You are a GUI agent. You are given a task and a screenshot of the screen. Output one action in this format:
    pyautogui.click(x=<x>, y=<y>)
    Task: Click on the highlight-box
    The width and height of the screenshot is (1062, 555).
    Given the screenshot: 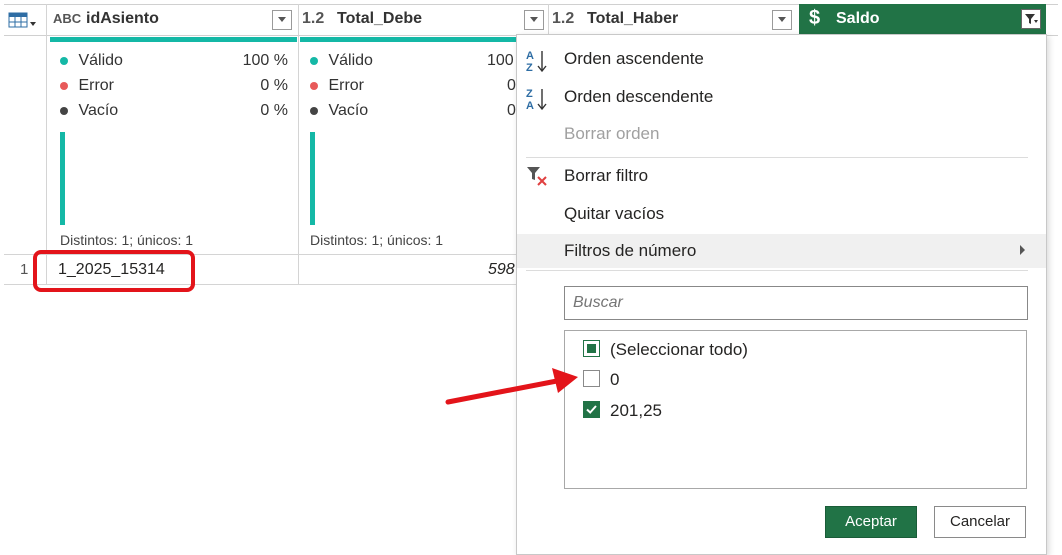 What is the action you would take?
    pyautogui.click(x=114, y=271)
    